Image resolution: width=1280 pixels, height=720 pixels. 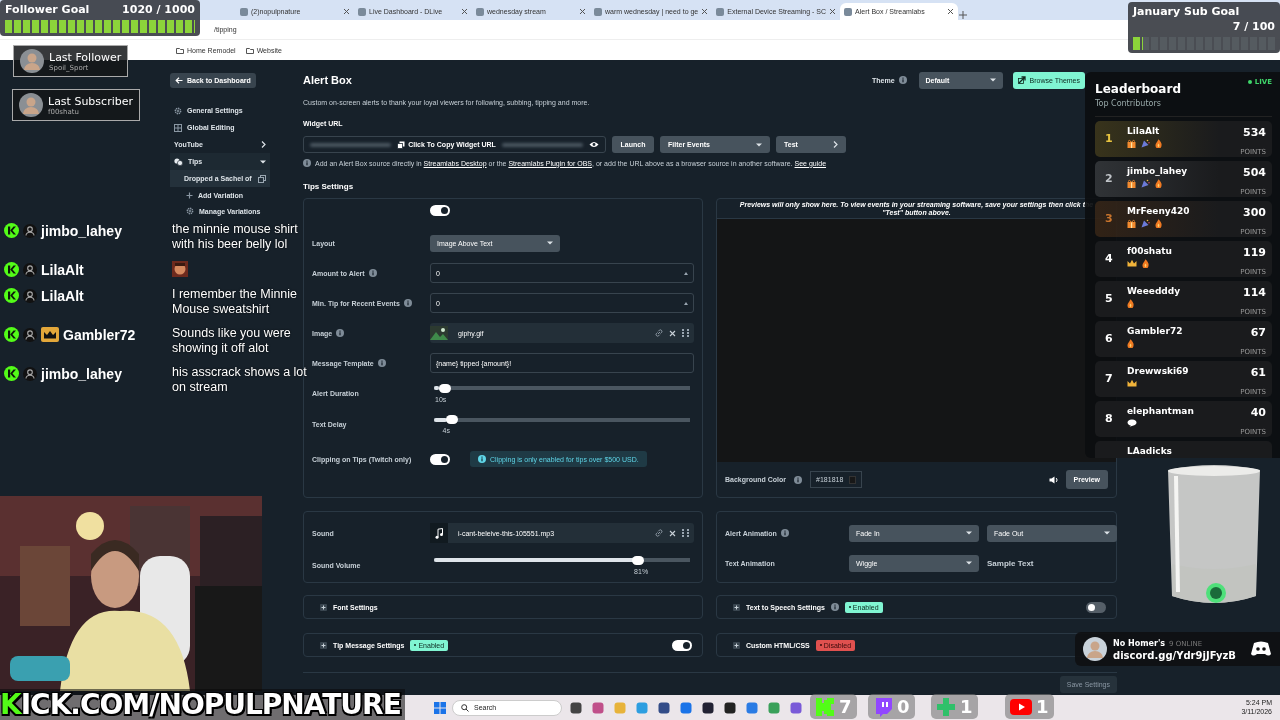 I want to click on contributor-name: f00shatu, so click(x=1150, y=251).